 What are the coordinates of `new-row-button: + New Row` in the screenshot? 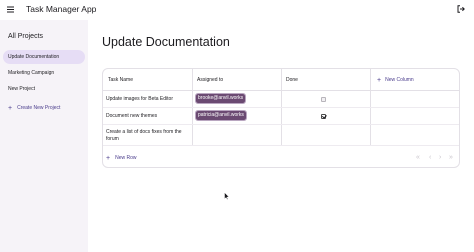 It's located at (121, 158).